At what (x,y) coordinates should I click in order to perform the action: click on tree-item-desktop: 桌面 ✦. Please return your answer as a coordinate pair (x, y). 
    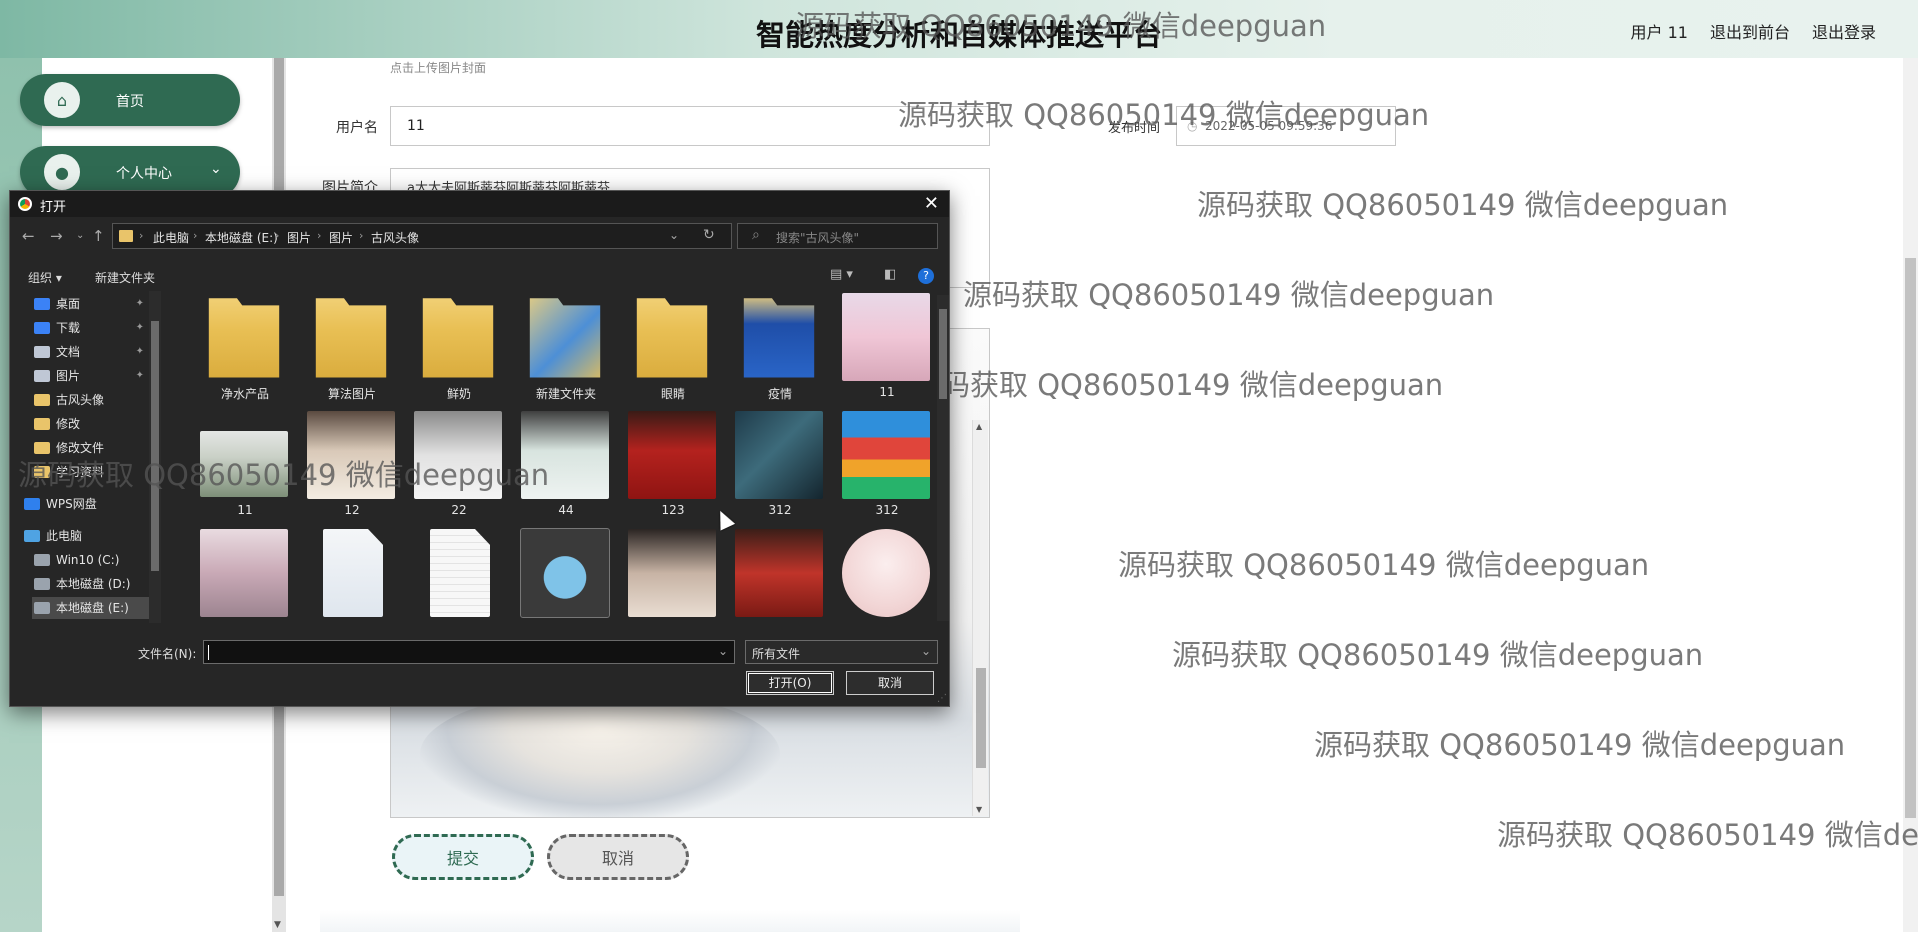
    Looking at the image, I should click on (92, 304).